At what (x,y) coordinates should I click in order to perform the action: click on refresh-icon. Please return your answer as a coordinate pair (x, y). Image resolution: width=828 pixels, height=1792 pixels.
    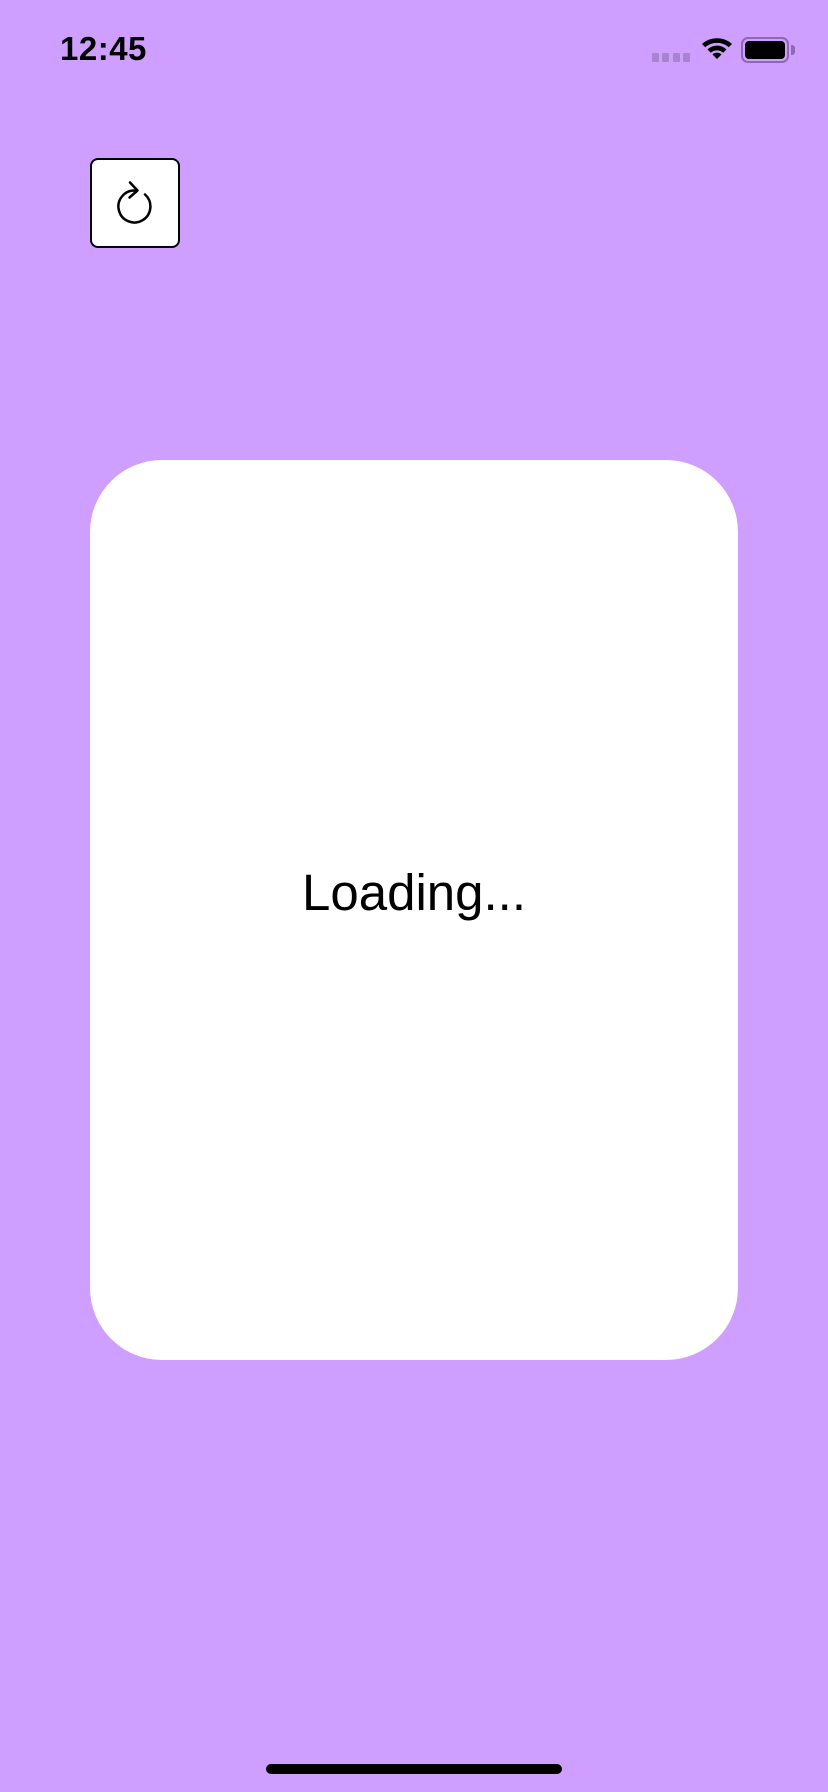
    Looking at the image, I should click on (134, 202).